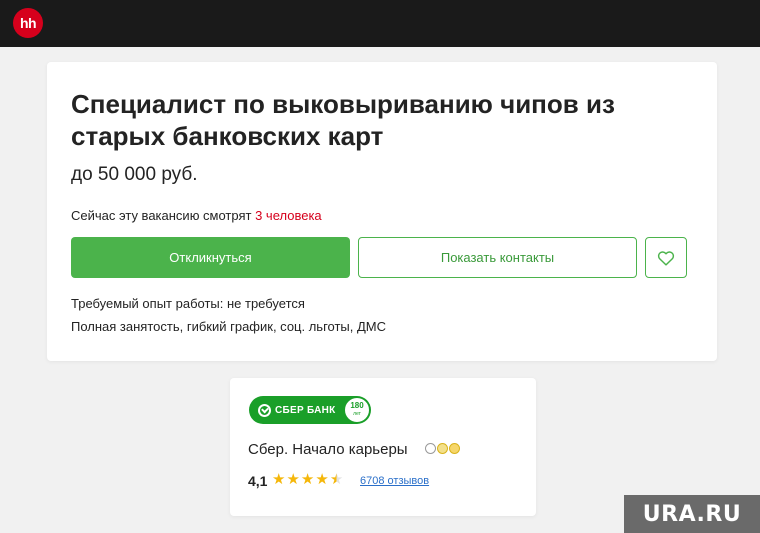 The height and width of the screenshot is (533, 760). I want to click on rating-stars: ★ ★ ★ ★ ★, so click(307, 479).